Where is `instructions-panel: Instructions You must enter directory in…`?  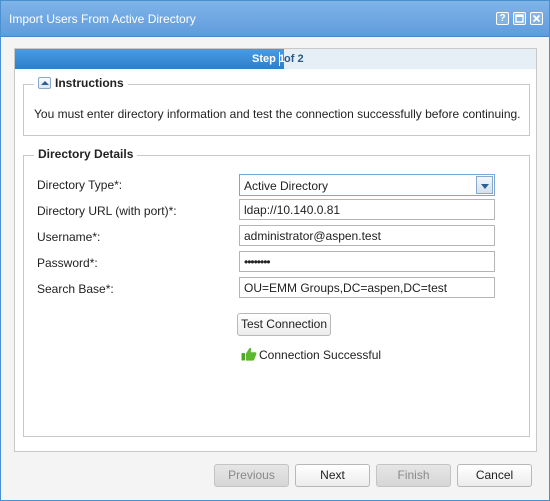 instructions-panel: Instructions You must enter directory in… is located at coordinates (276, 106).